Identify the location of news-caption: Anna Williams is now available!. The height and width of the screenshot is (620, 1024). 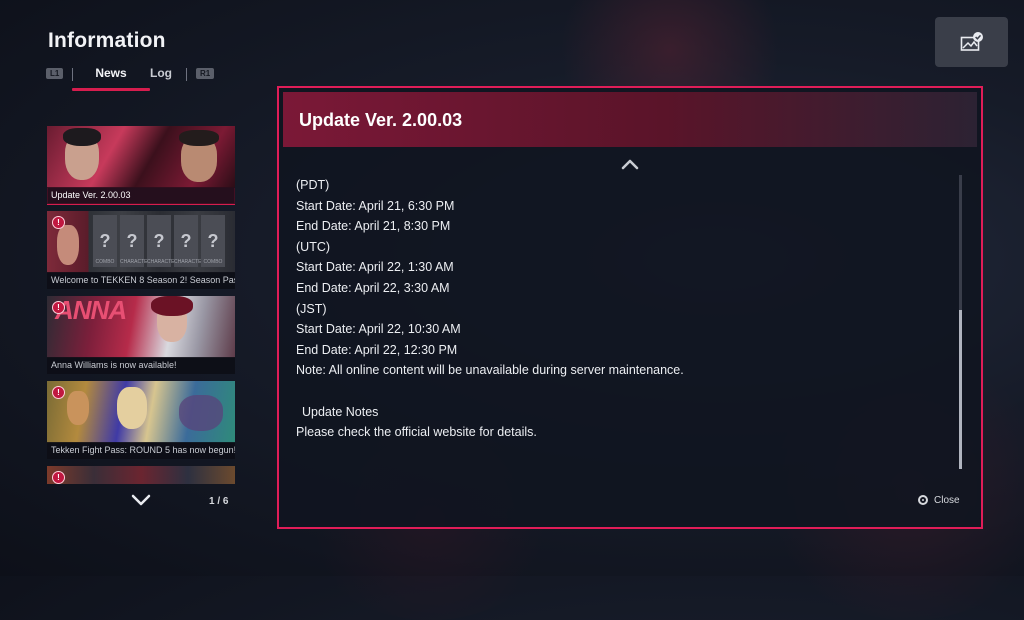
(141, 365).